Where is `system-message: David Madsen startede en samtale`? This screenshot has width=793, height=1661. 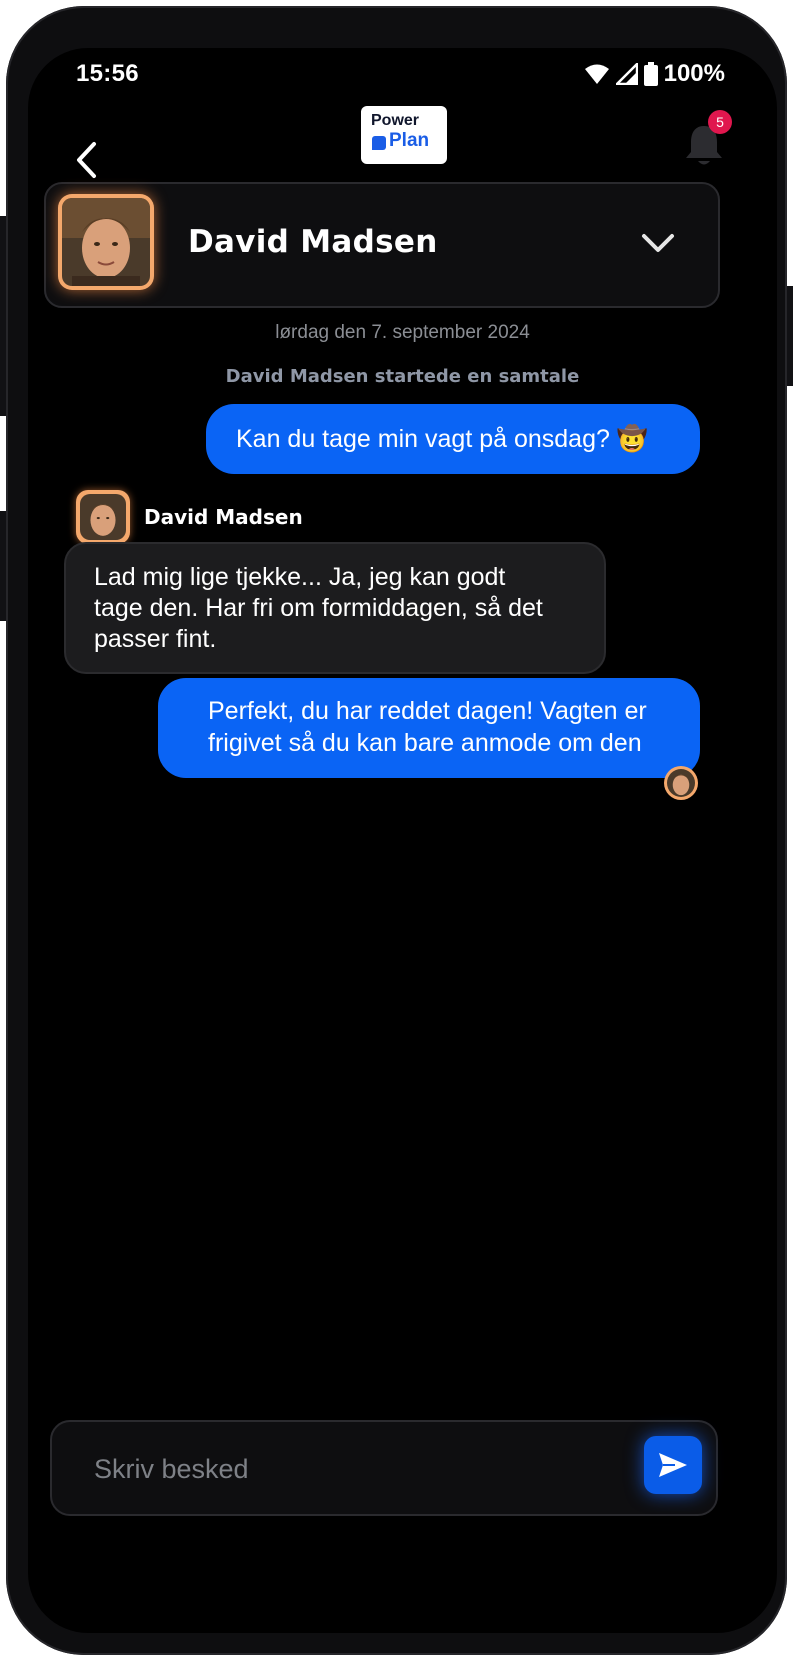 system-message: David Madsen startede en samtale is located at coordinates (402, 376).